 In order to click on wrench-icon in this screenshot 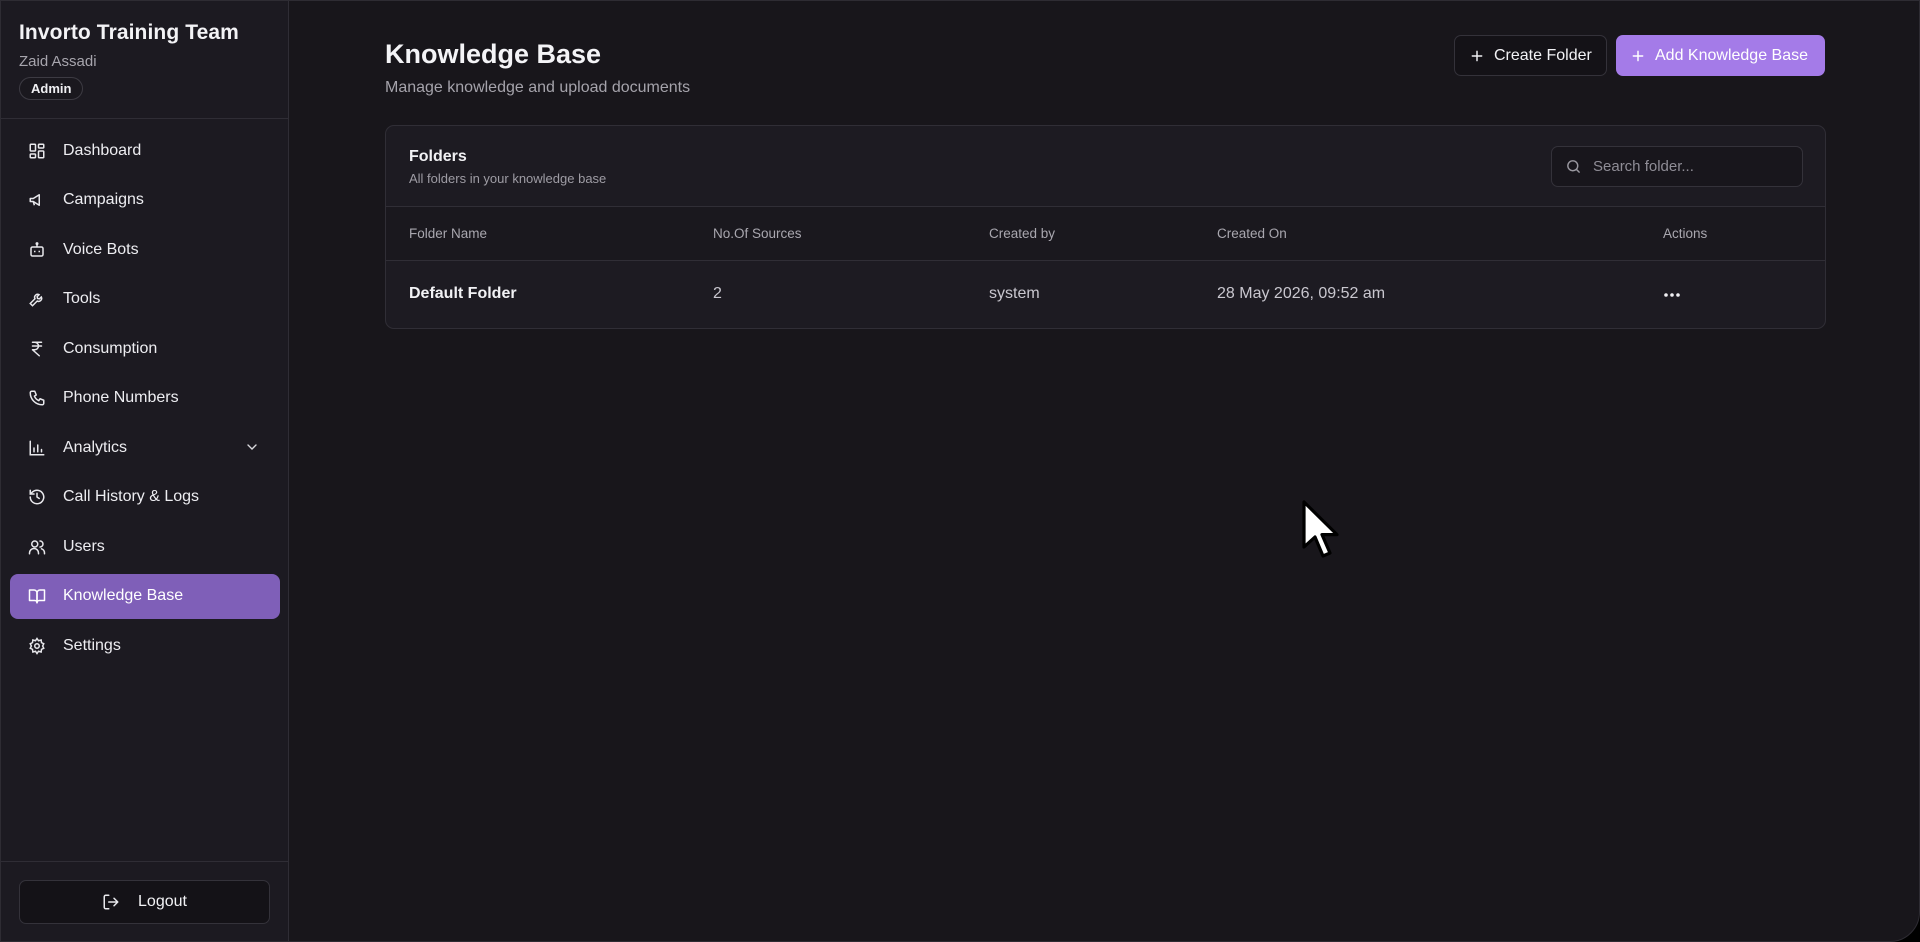, I will do `click(37, 299)`.